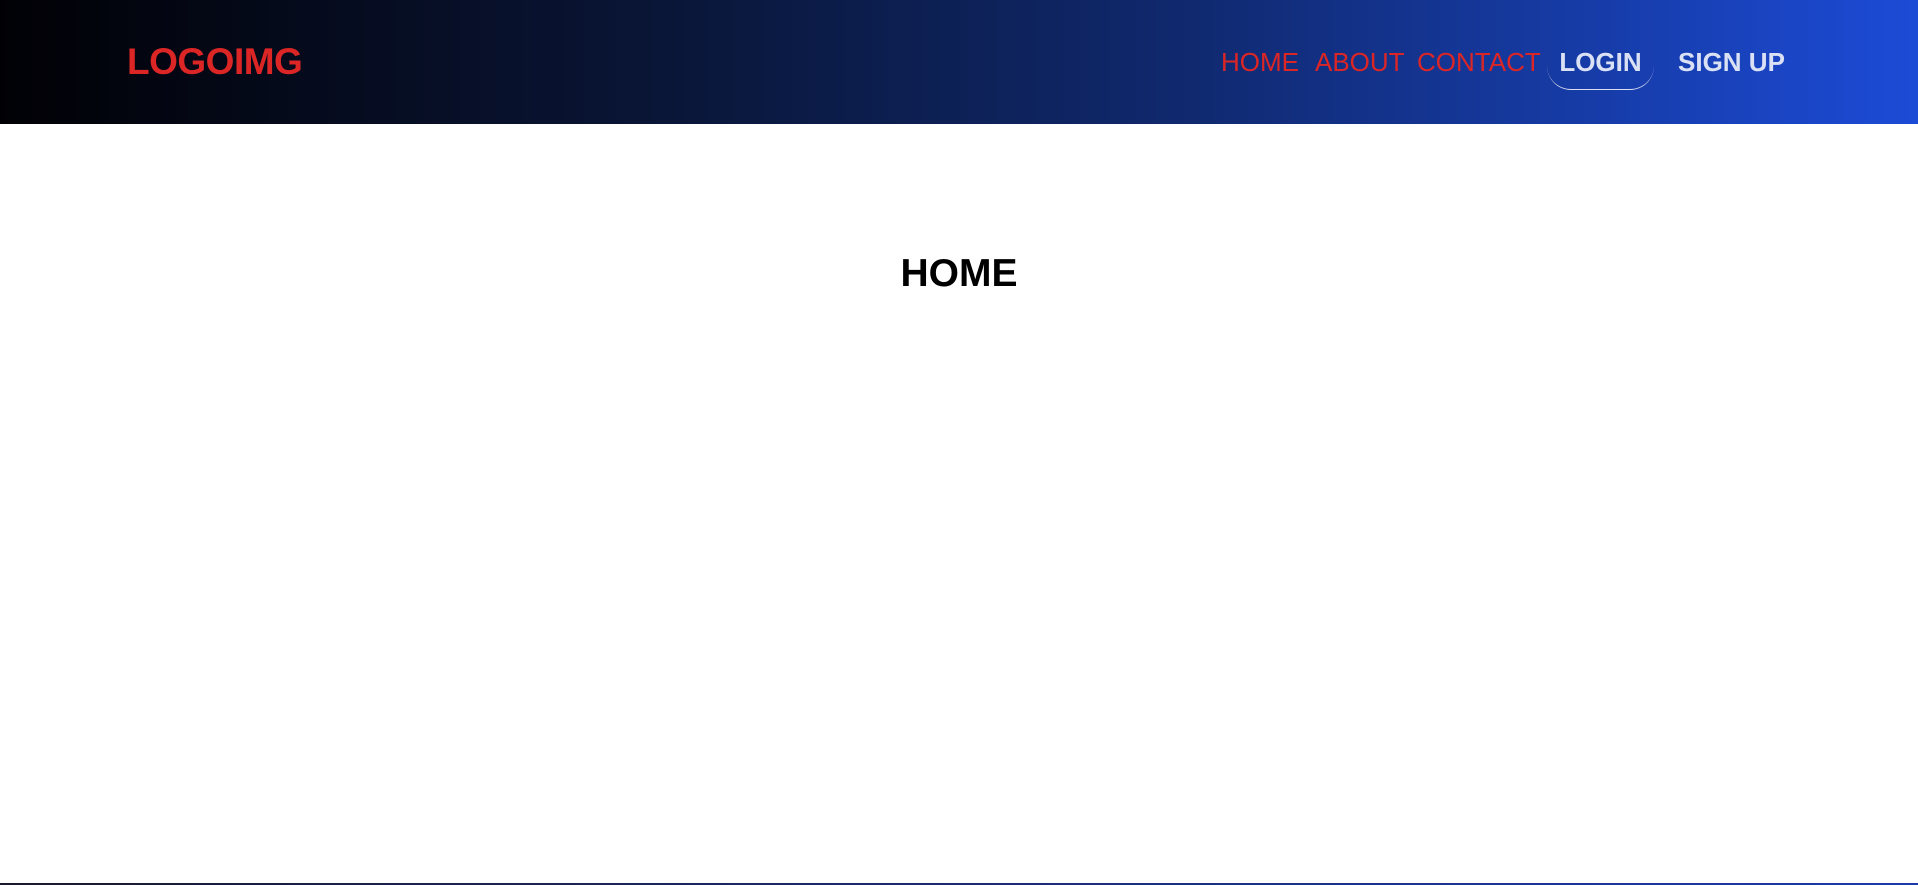  Describe the element at coordinates (959, 273) in the screenshot. I see `page-title: HOME` at that location.